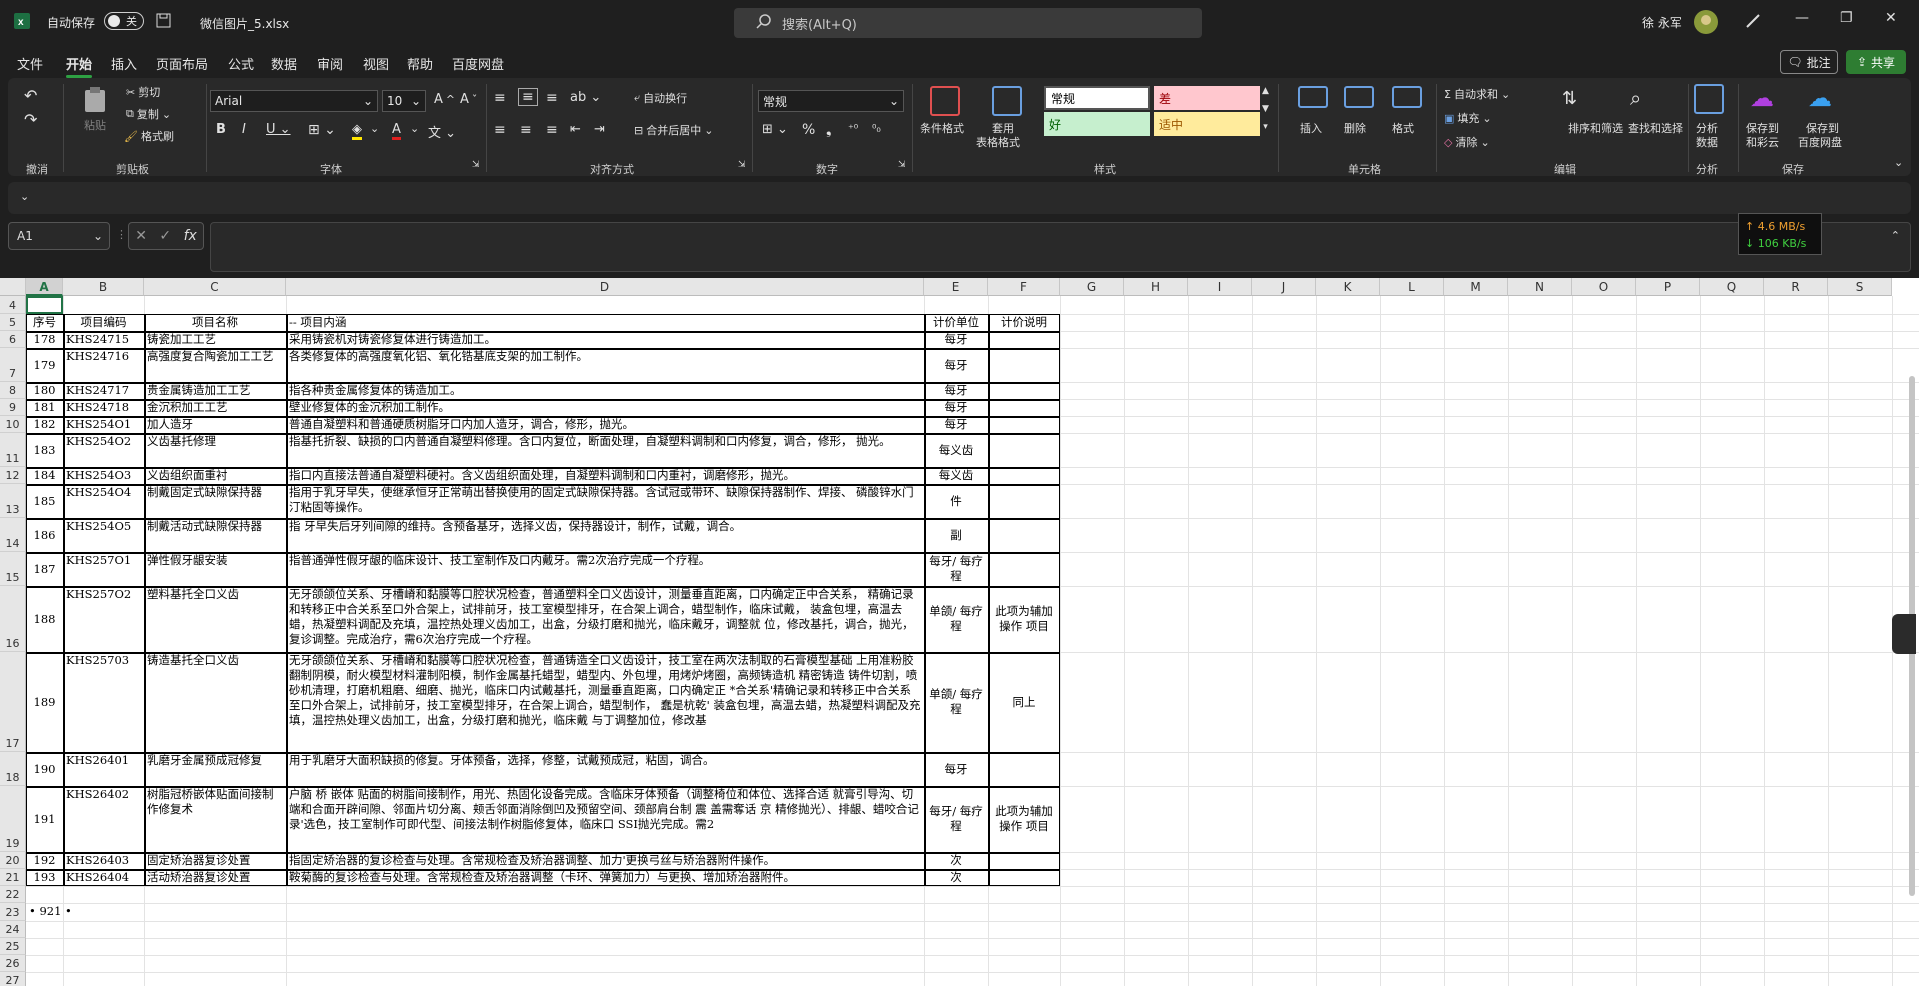  Describe the element at coordinates (942, 128) in the screenshot. I see `conditional-format-button: 条件格式` at that location.